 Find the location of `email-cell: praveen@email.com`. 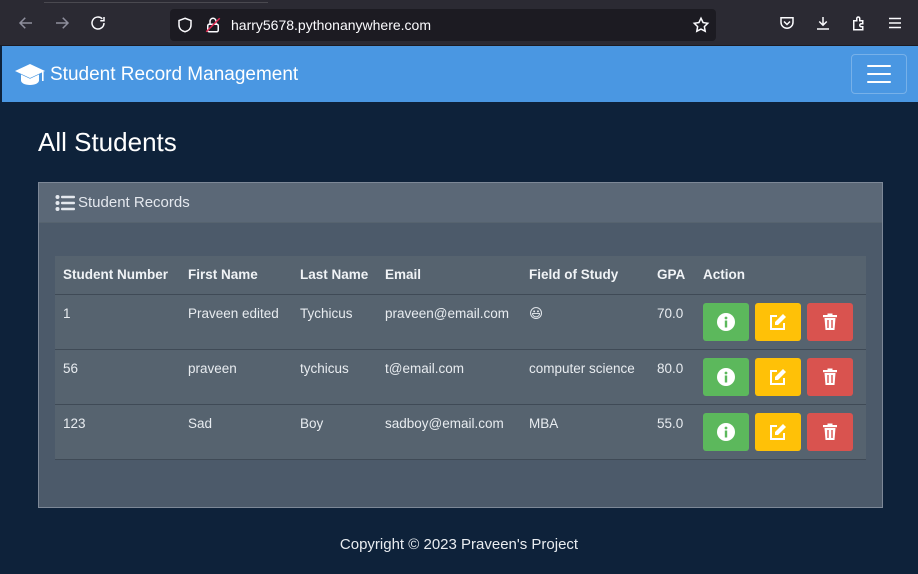

email-cell: praveen@email.com is located at coordinates (449, 322).